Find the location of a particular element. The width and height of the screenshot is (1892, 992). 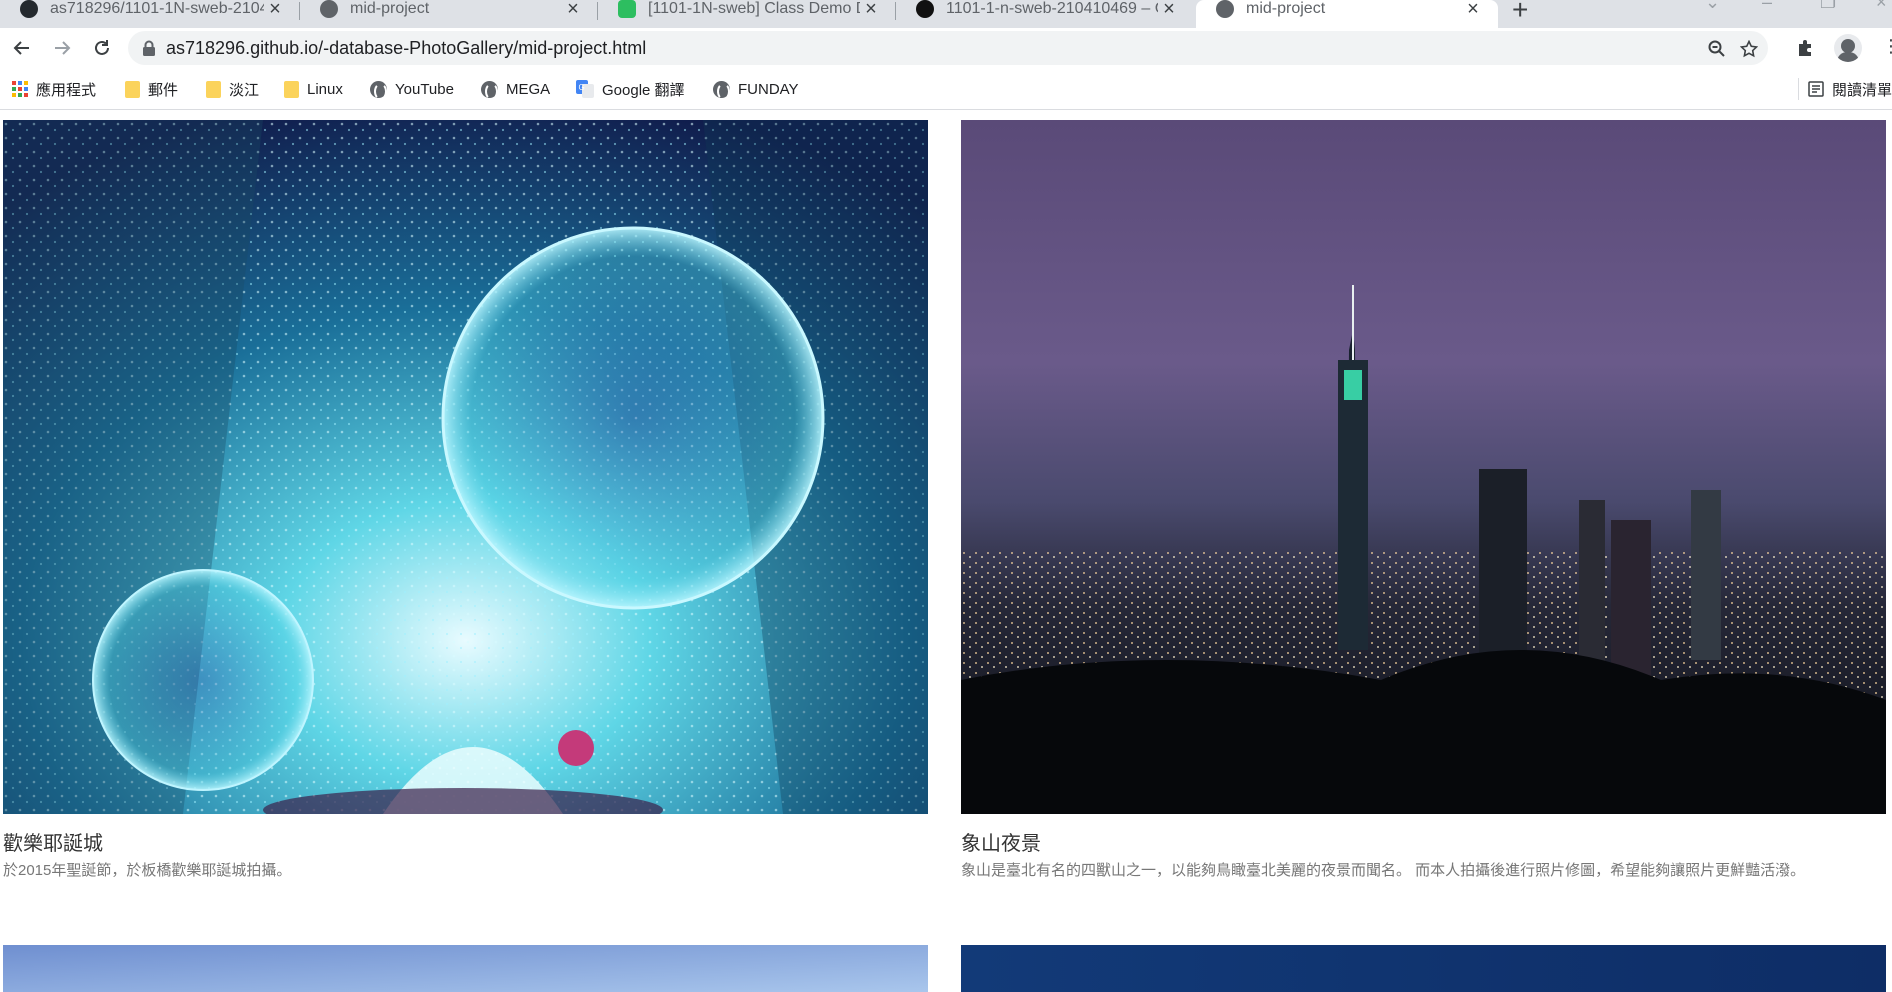

bookmark-youtube: YouTube is located at coordinates (412, 89).